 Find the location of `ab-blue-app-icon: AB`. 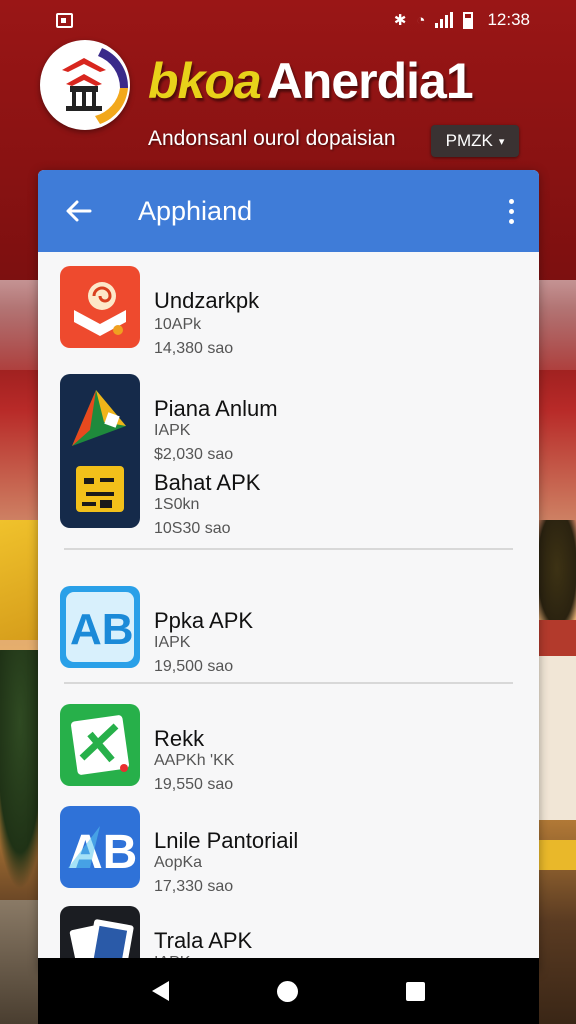

ab-blue-app-icon: AB is located at coordinates (100, 627).